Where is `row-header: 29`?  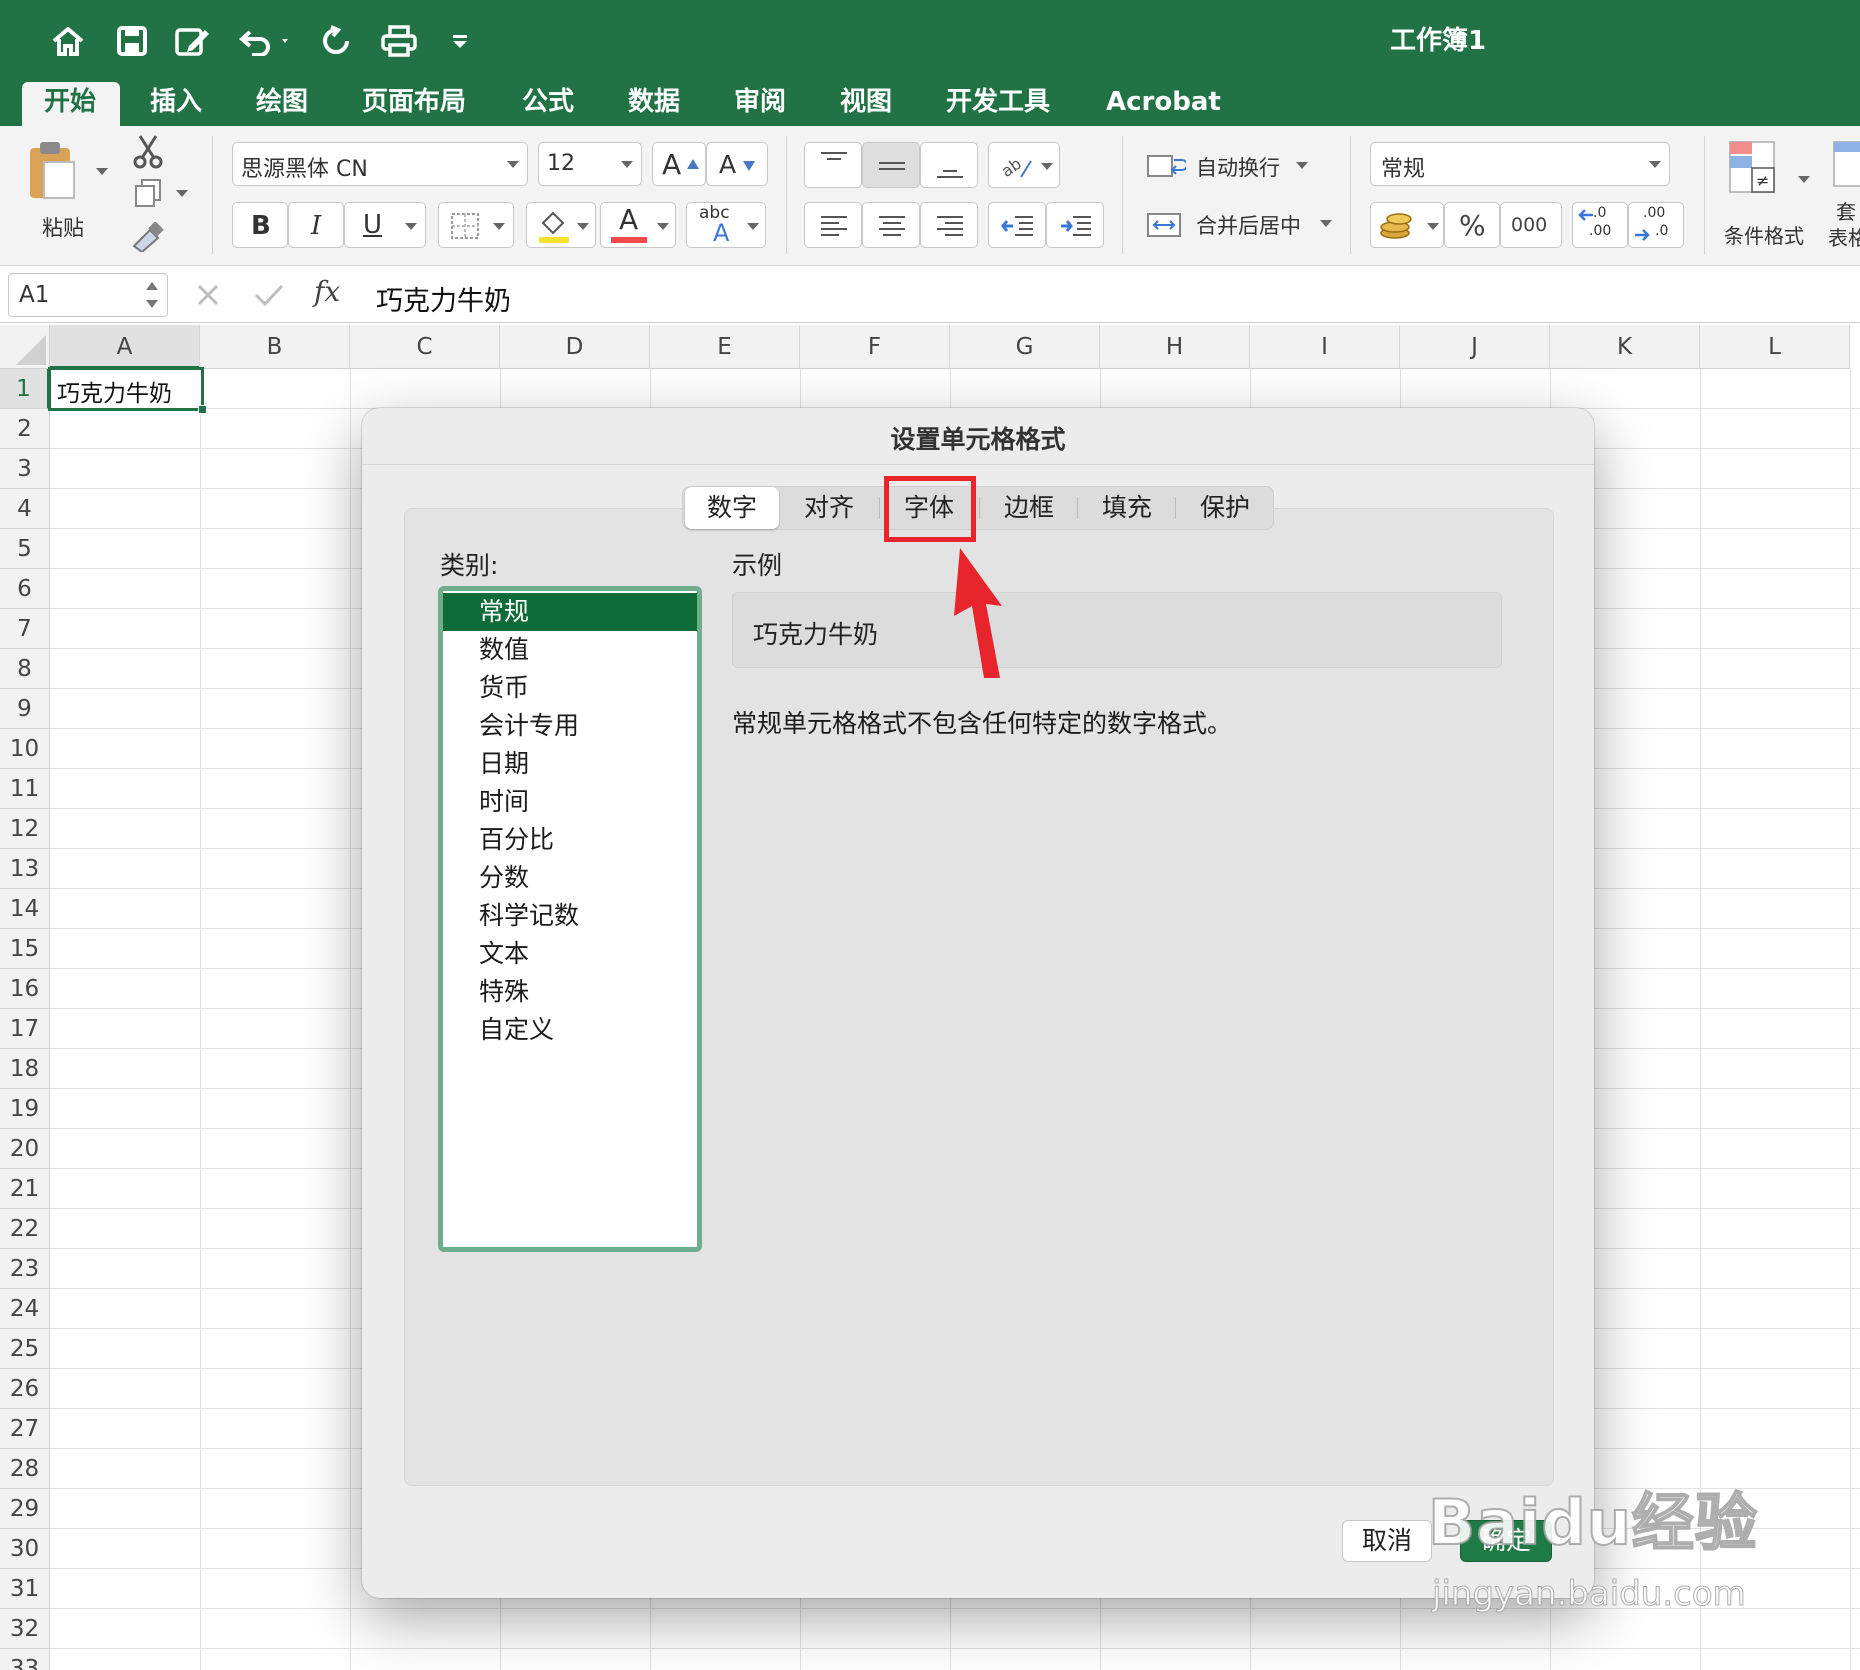 row-header: 29 is located at coordinates (25, 1509).